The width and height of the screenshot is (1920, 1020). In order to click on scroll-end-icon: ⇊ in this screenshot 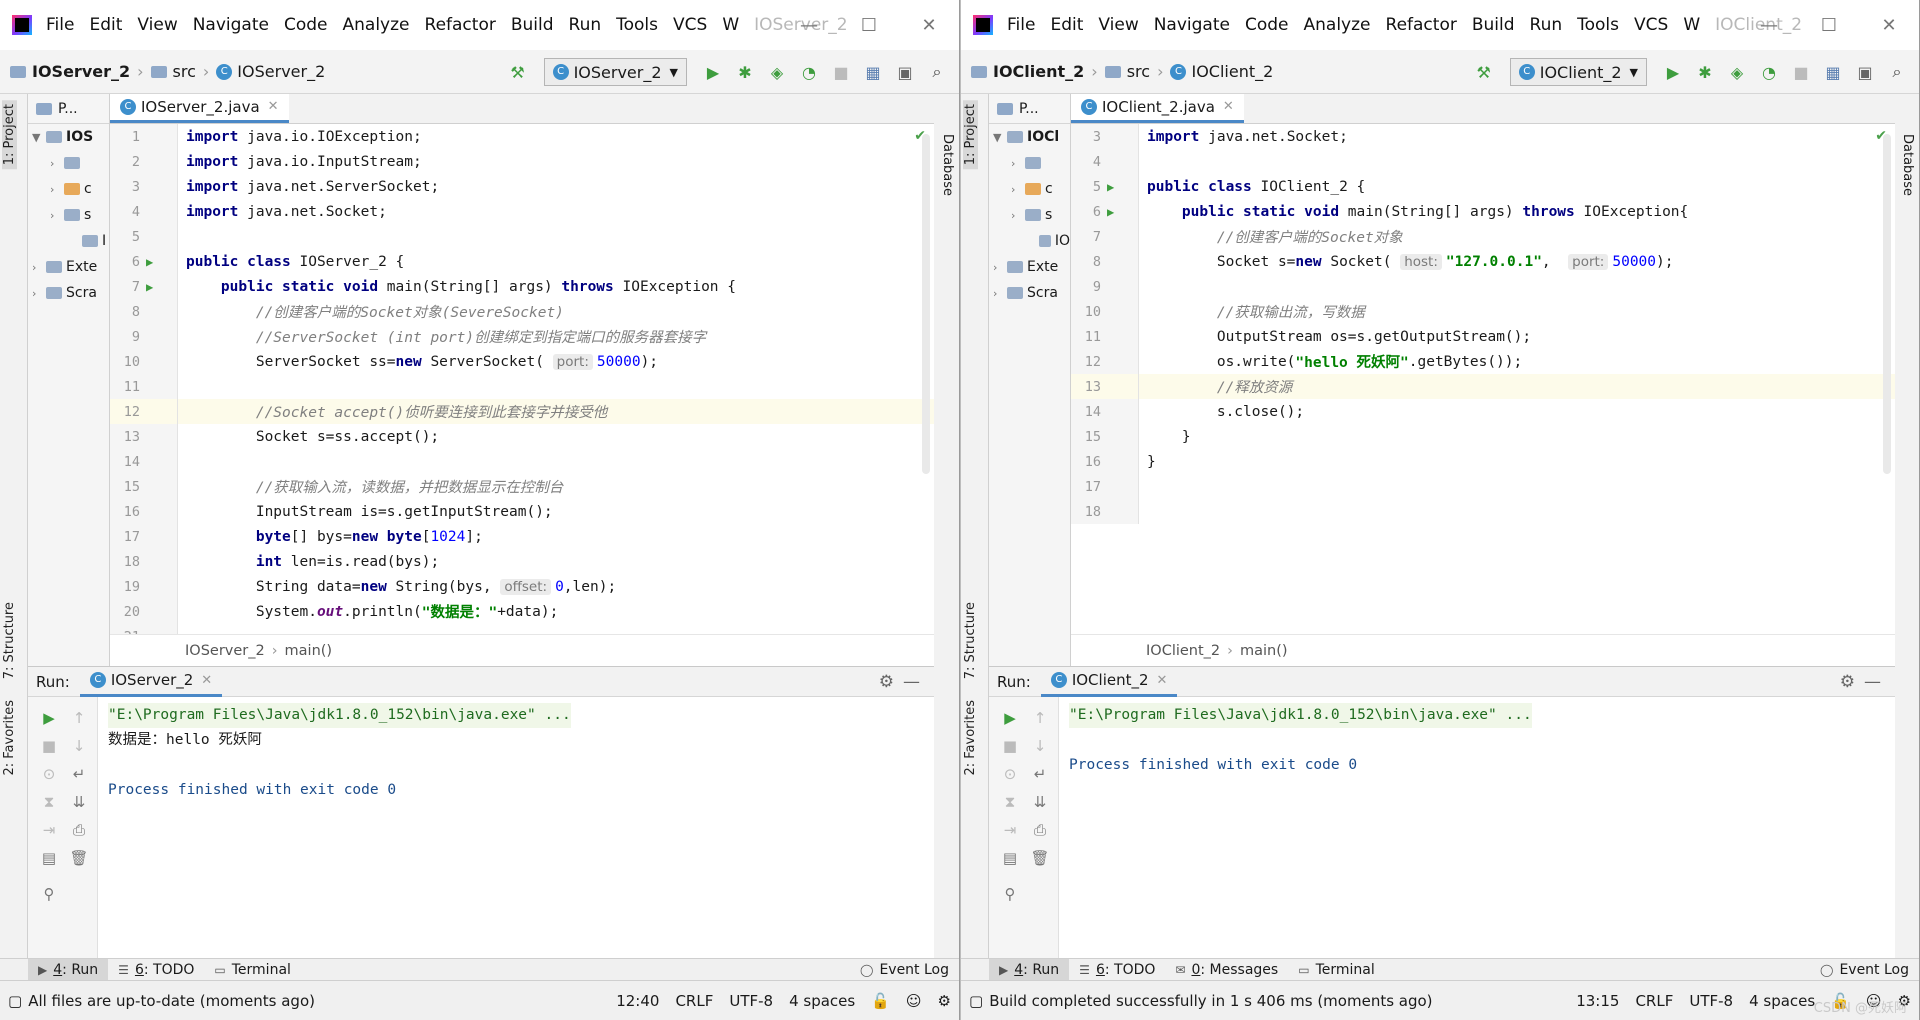, I will do `click(79, 802)`.